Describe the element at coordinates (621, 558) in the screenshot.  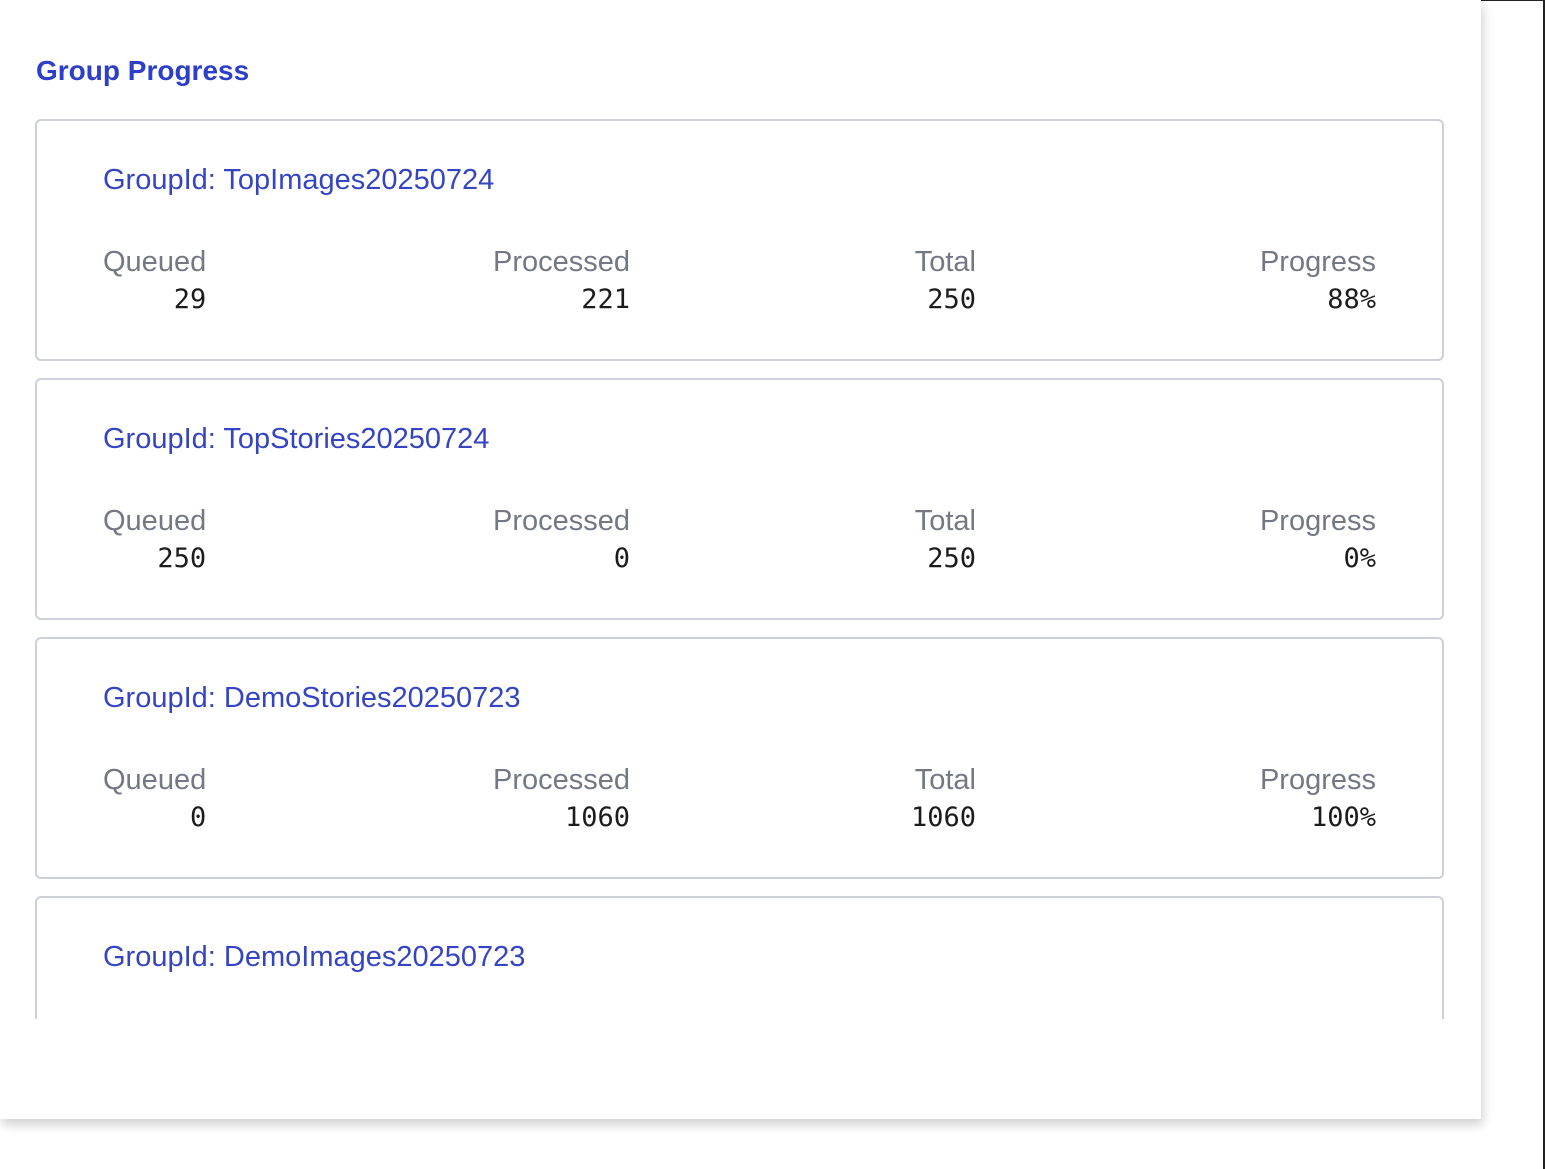
I see `processed-value: 0` at that location.